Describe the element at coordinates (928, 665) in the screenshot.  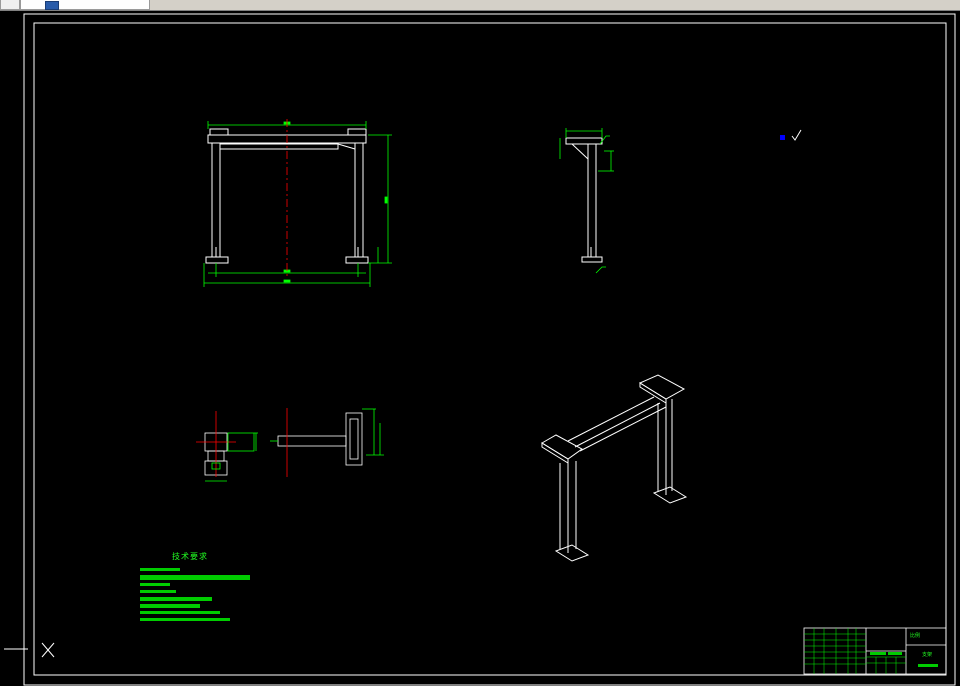
I see `title-block-drawing-number` at that location.